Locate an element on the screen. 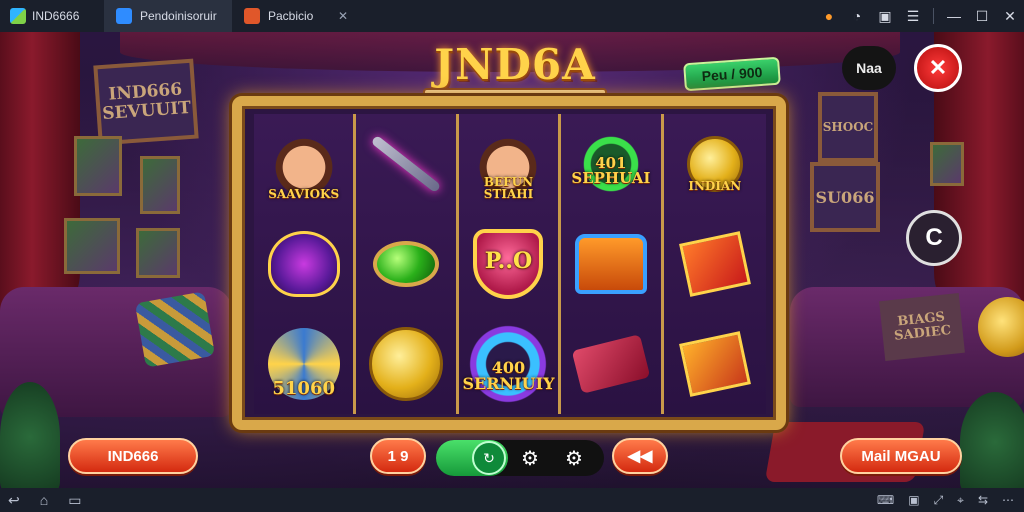  plant-left is located at coordinates (30, 435).